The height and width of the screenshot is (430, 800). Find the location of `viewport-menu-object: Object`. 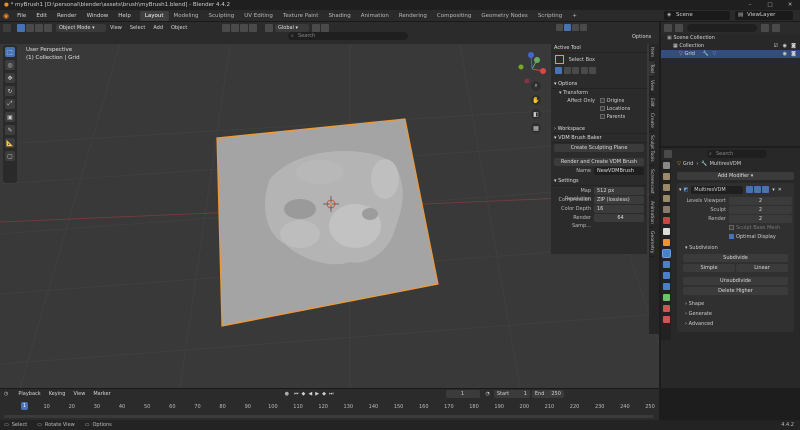

viewport-menu-object: Object is located at coordinates (179, 28).